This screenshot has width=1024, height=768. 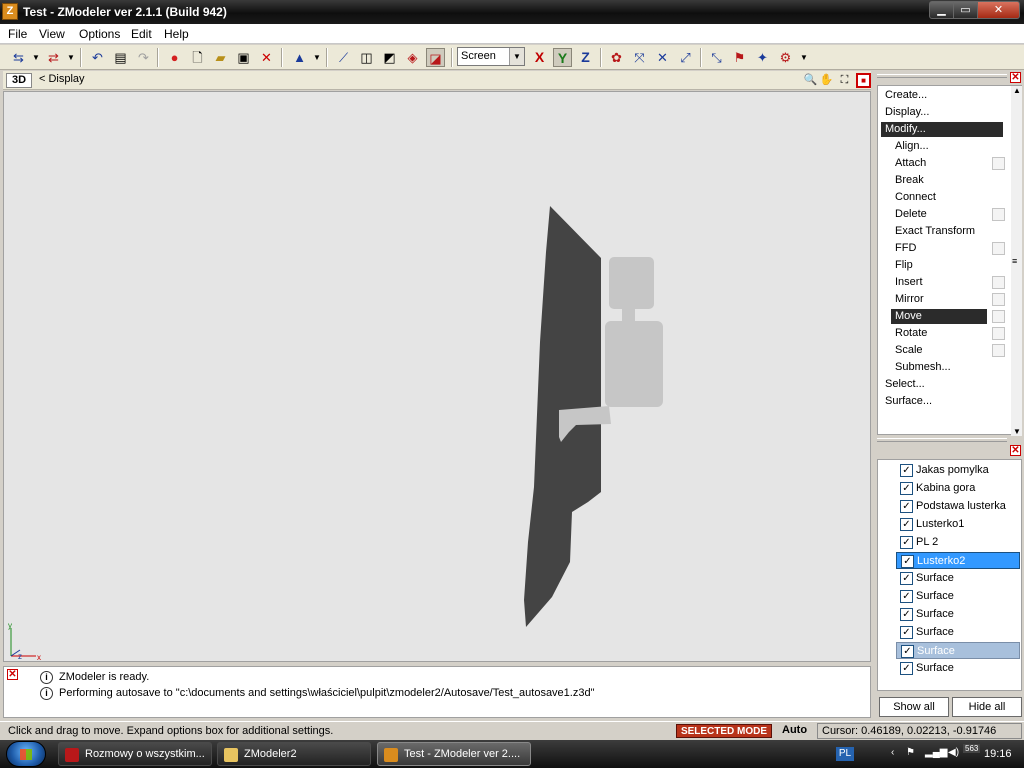 I want to click on command-insert: Insert, so click(x=909, y=282).